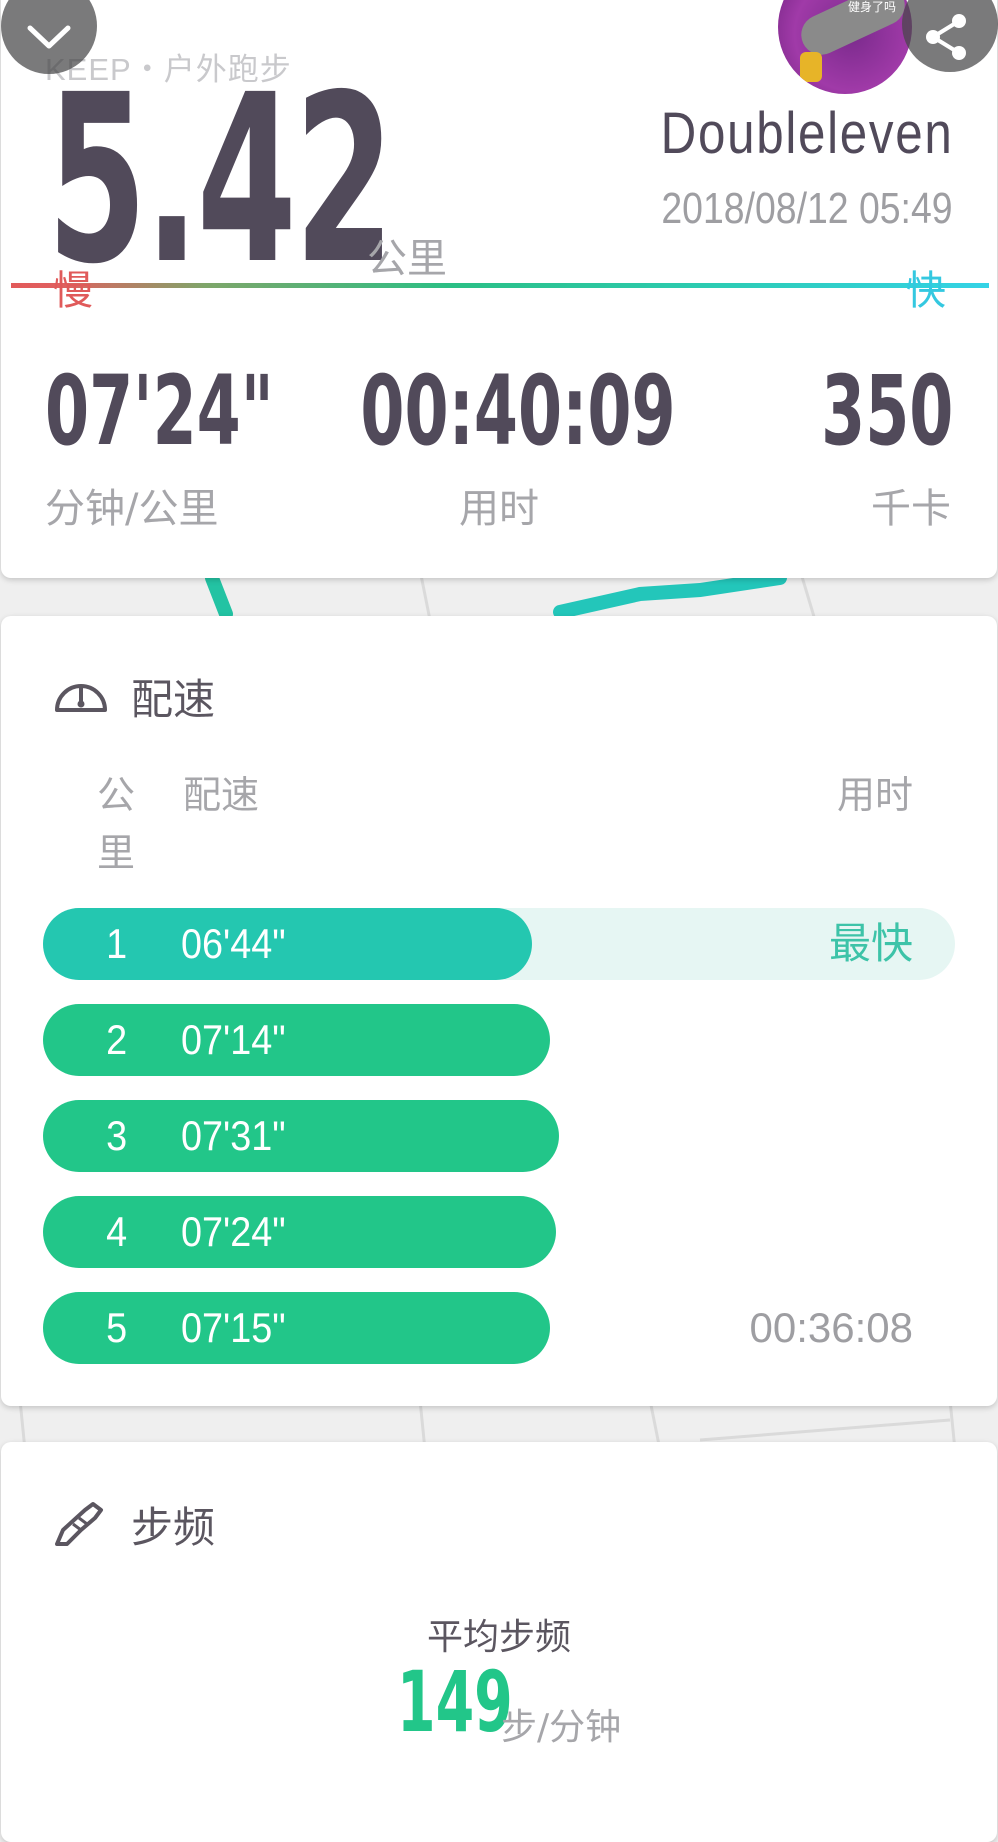 The image size is (998, 1842). I want to click on cadence-section-header: 步频, so click(133, 1524).